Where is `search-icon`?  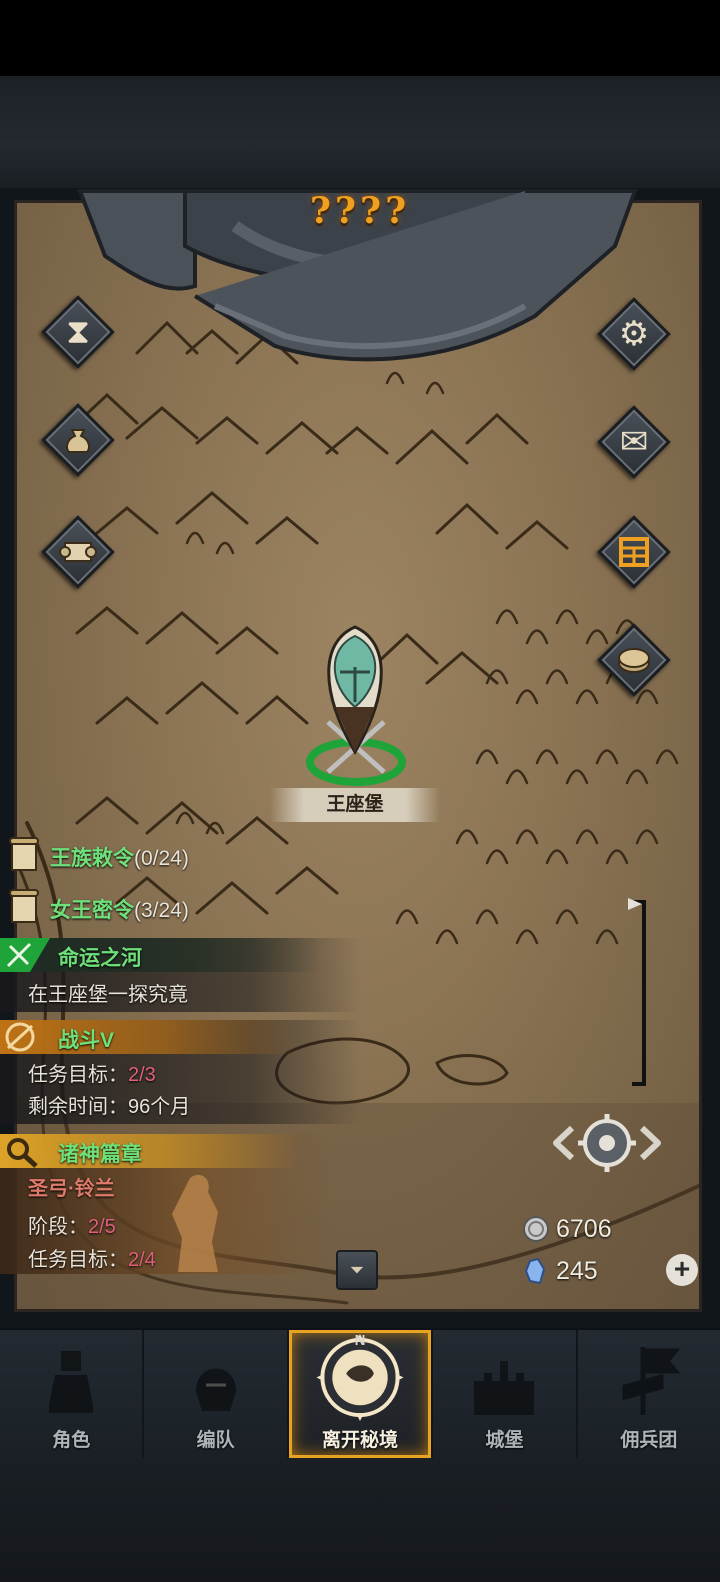
search-icon is located at coordinates (22, 1153).